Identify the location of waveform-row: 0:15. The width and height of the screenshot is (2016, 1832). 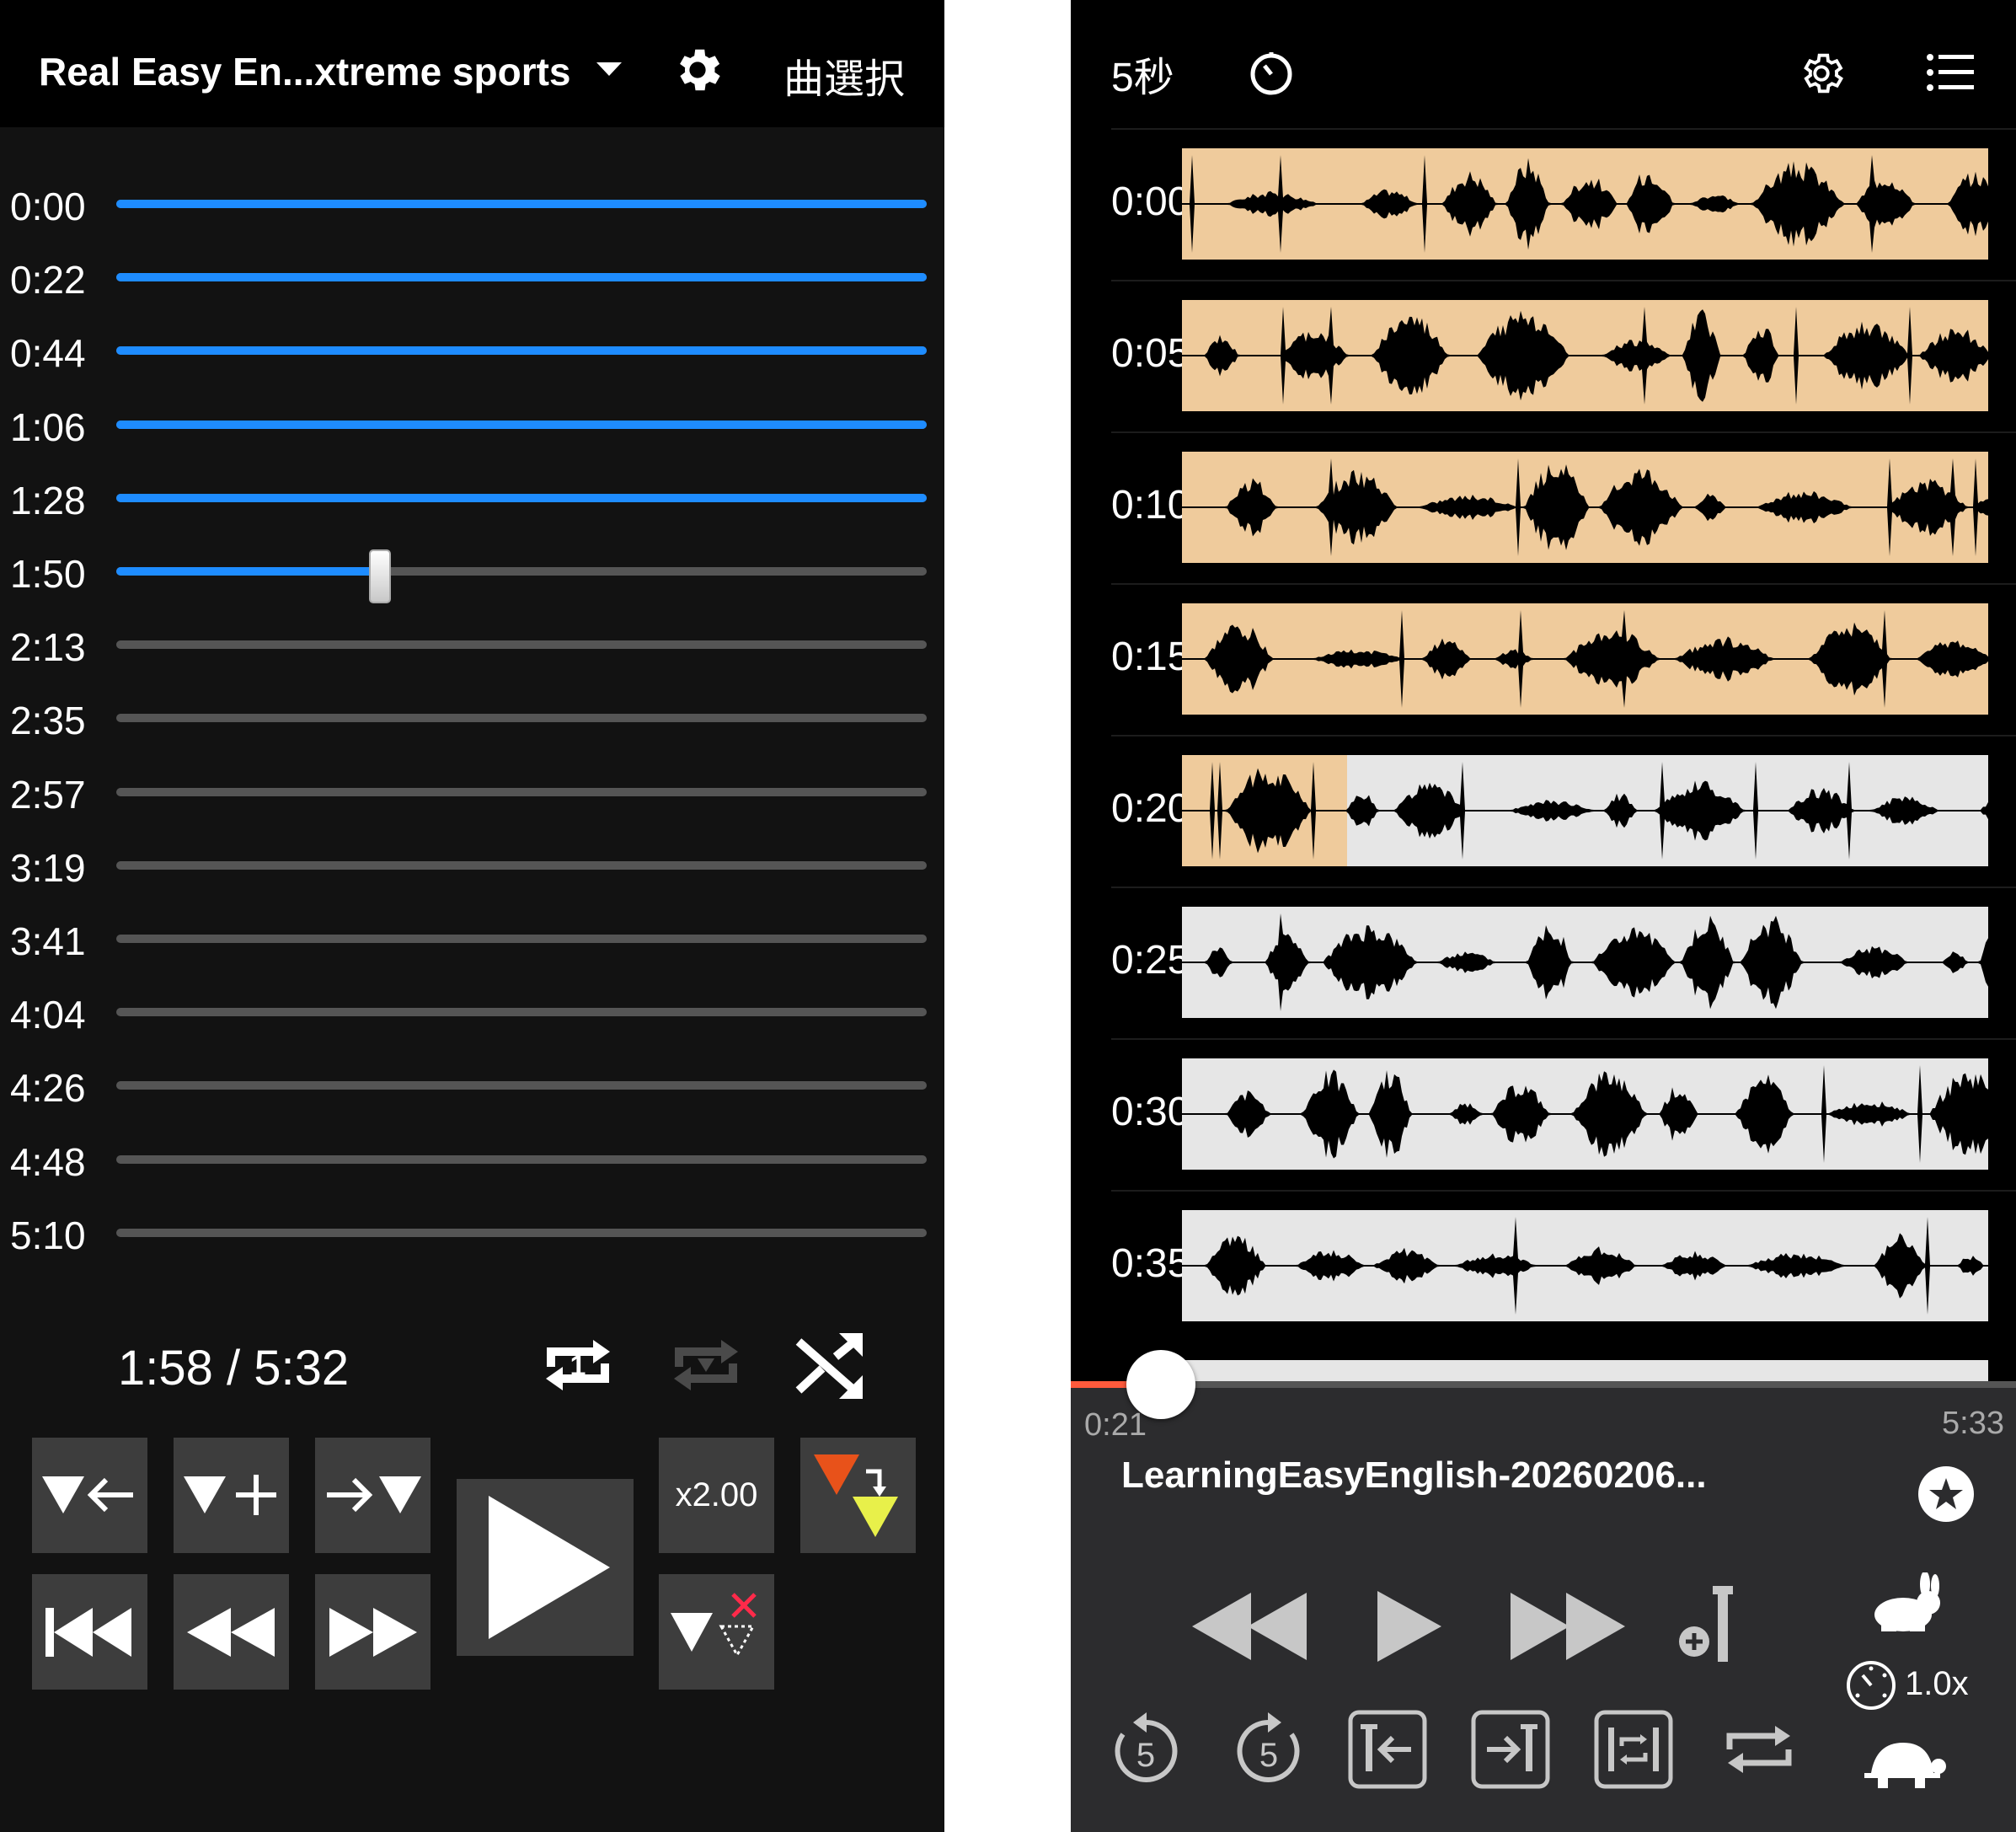
(1563, 659).